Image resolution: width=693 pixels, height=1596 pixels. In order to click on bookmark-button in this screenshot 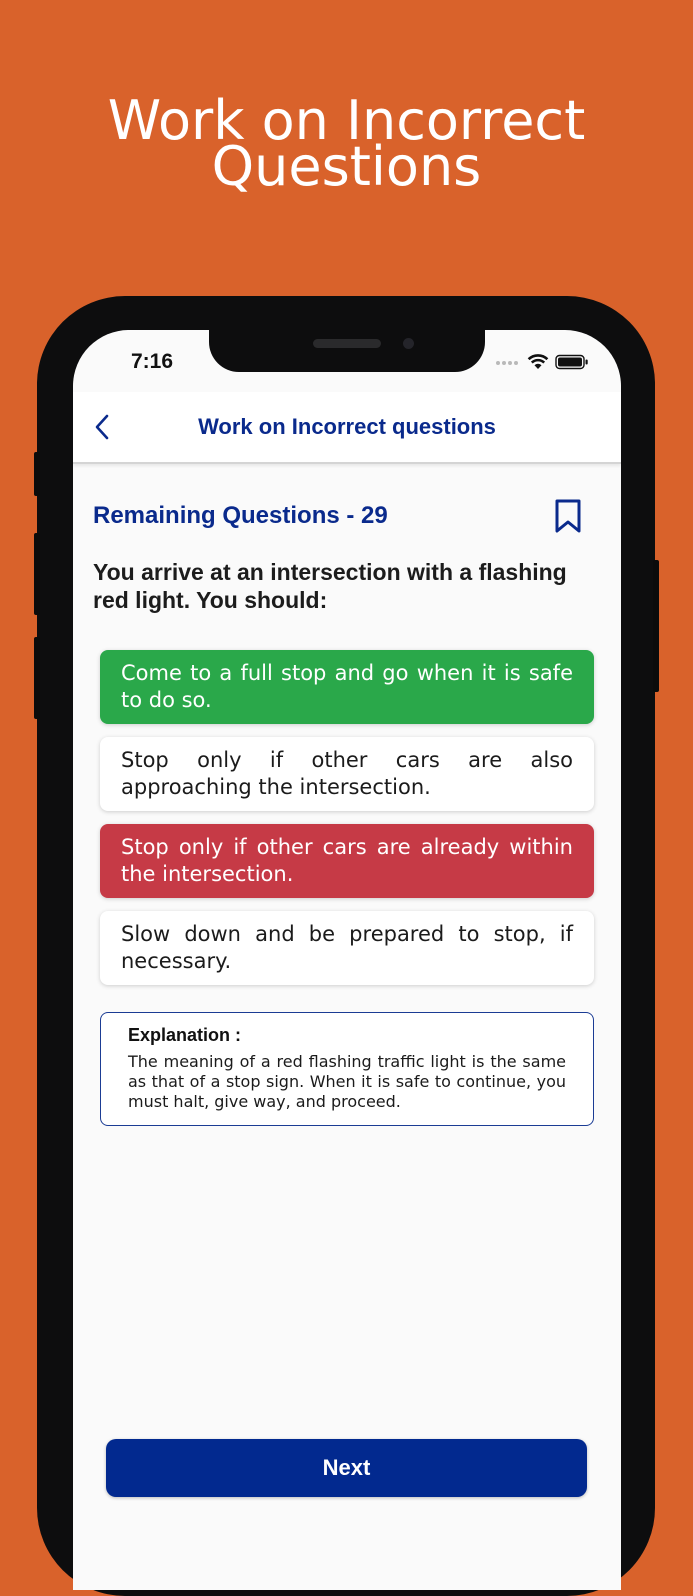, I will do `click(568, 516)`.